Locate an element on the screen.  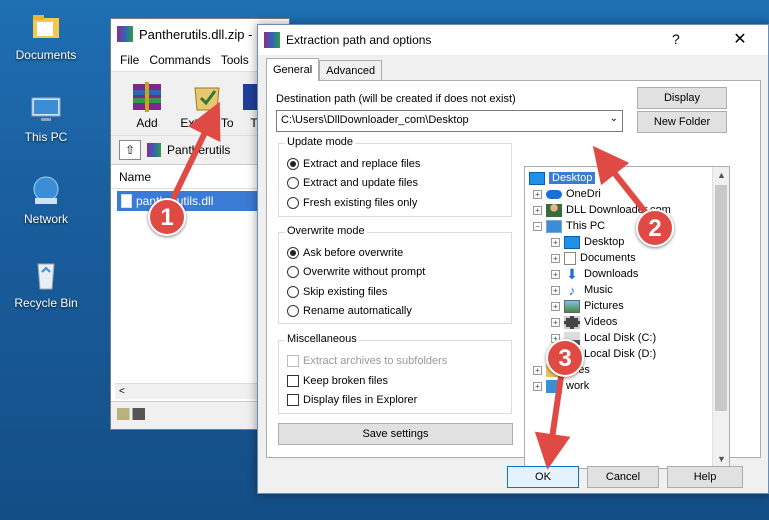
step-marker-1: 1 is located at coordinates (167, 217).